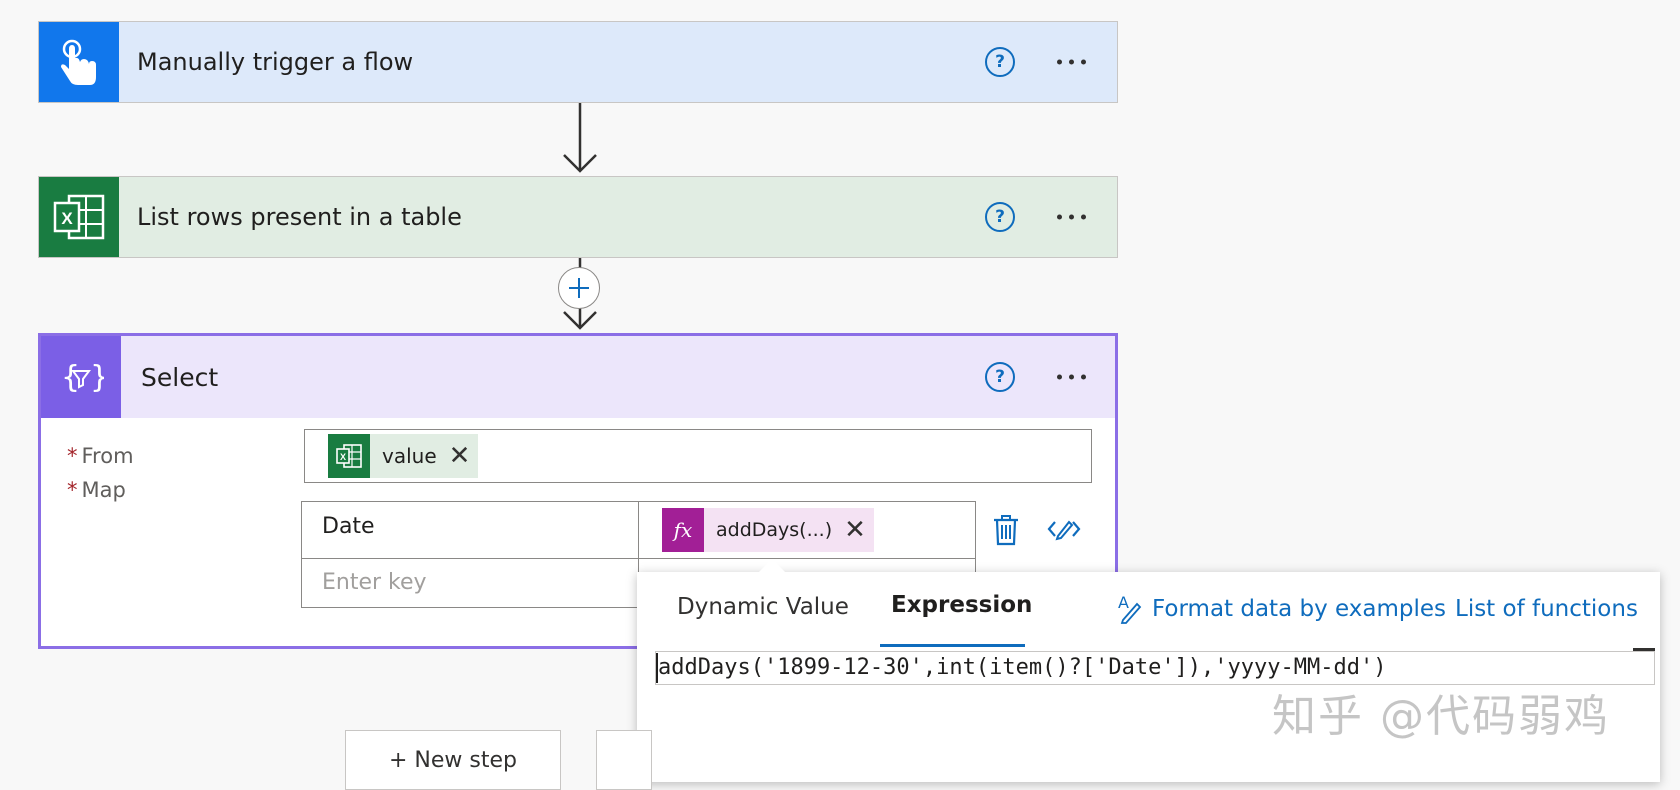  I want to click on fx-icon: fx, so click(683, 530).